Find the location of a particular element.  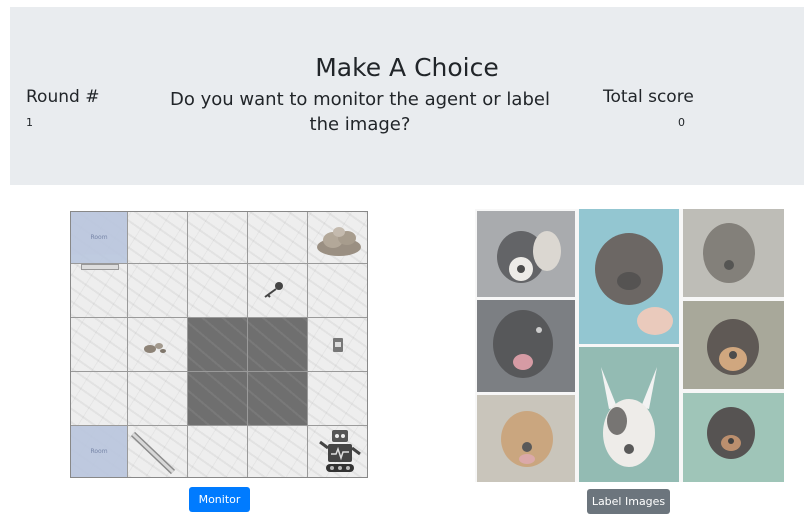

page-title: Make A Choice is located at coordinates (407, 67).